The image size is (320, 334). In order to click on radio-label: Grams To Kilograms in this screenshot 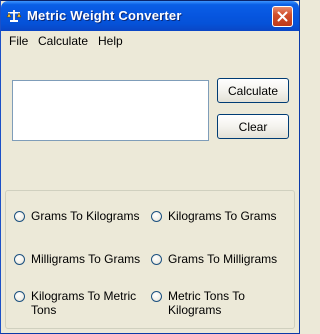, I will do `click(85, 216)`.